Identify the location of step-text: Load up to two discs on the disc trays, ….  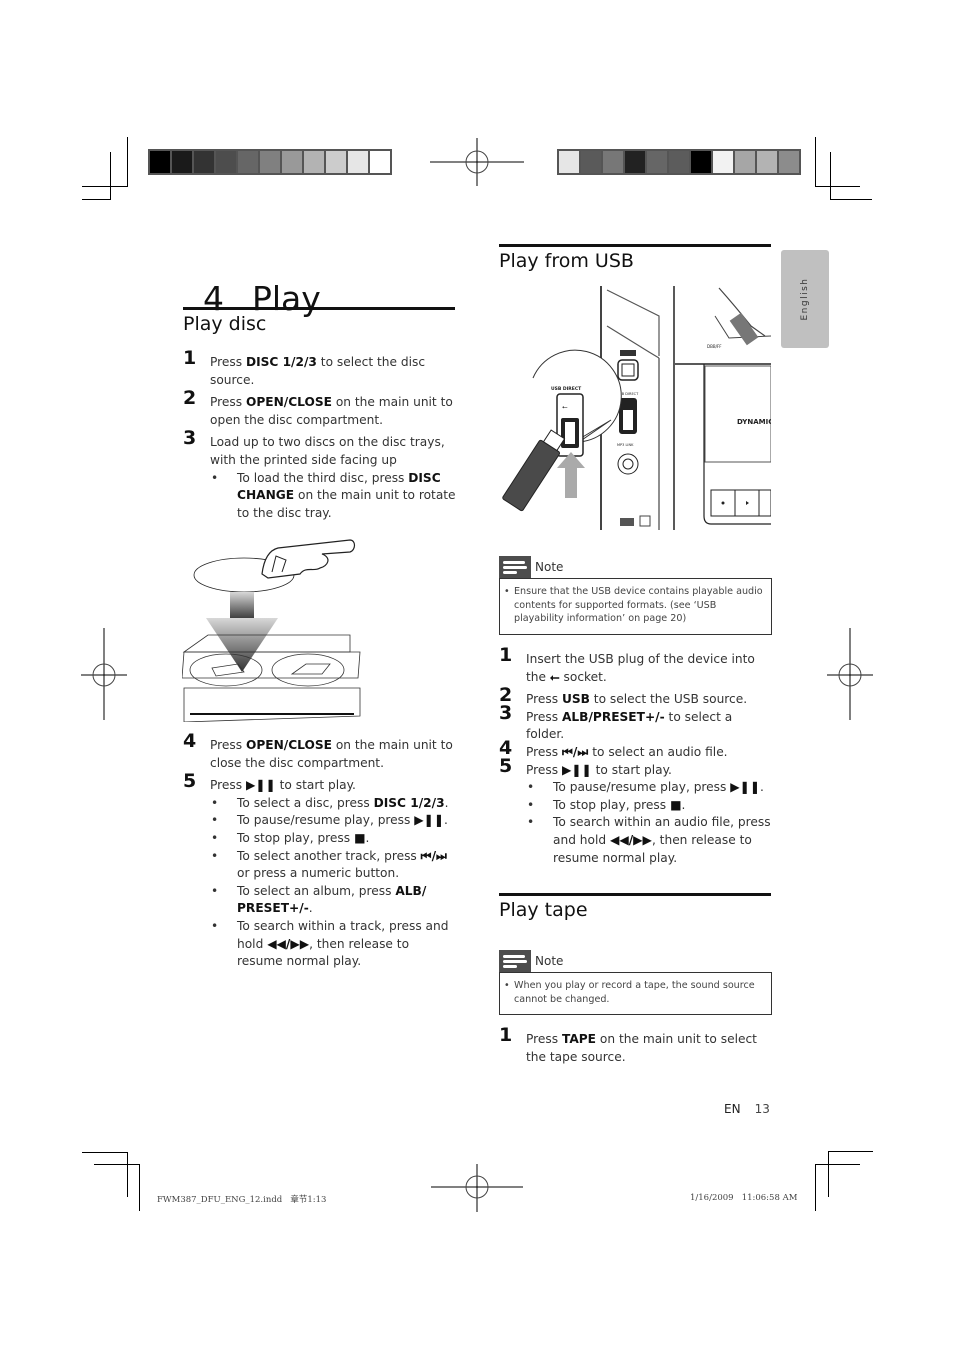
(327, 451).